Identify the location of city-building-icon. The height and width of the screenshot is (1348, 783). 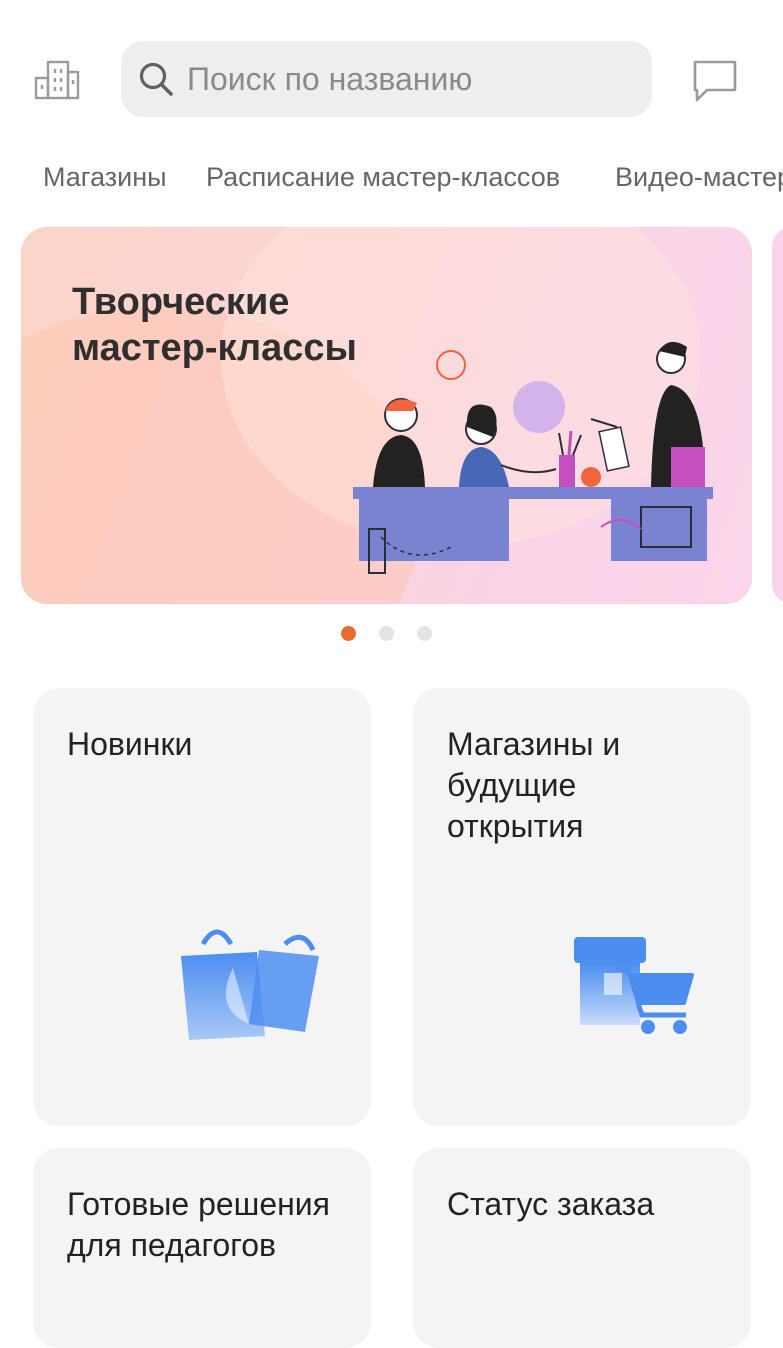
(57, 79).